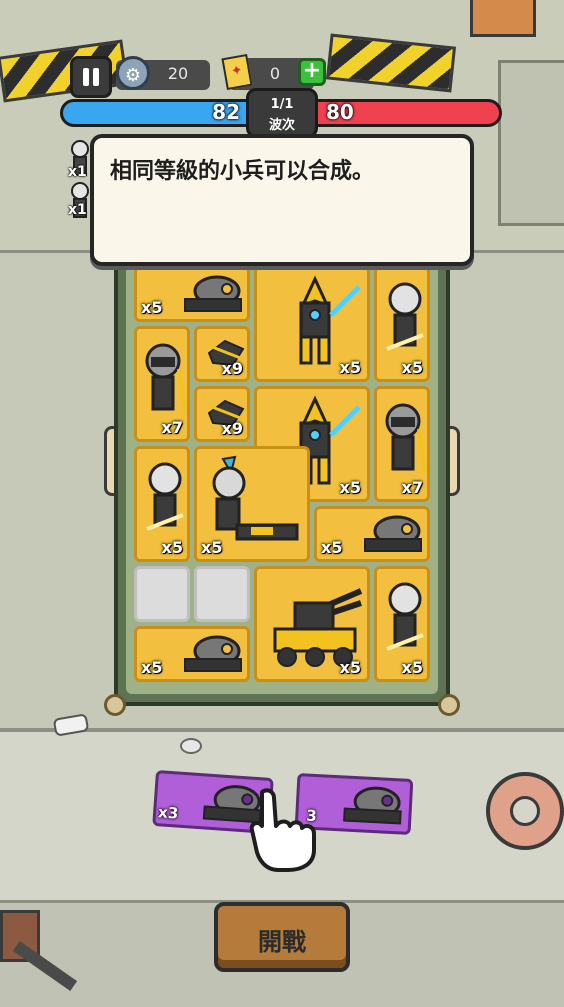  I want to click on side-unit-2: x1, so click(80, 202).